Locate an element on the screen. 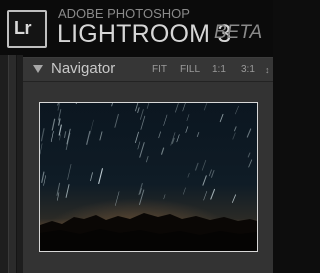  zoom-1-1-option: 1:1 is located at coordinates (219, 69).